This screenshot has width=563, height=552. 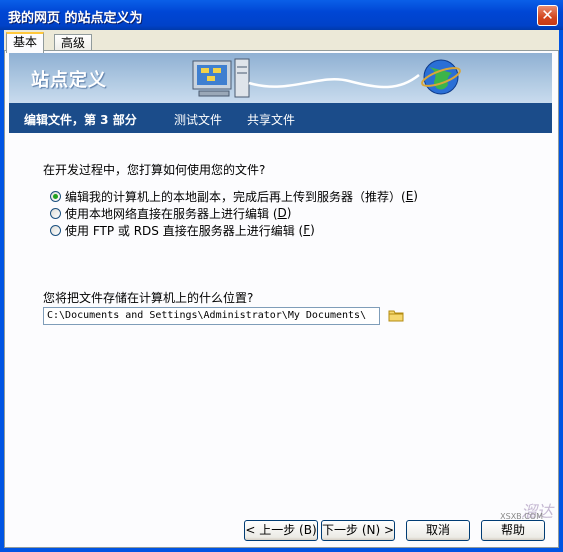 What do you see at coordinates (281, 42) in the screenshot?
I see `tab-strip: 基本 高级` at bounding box center [281, 42].